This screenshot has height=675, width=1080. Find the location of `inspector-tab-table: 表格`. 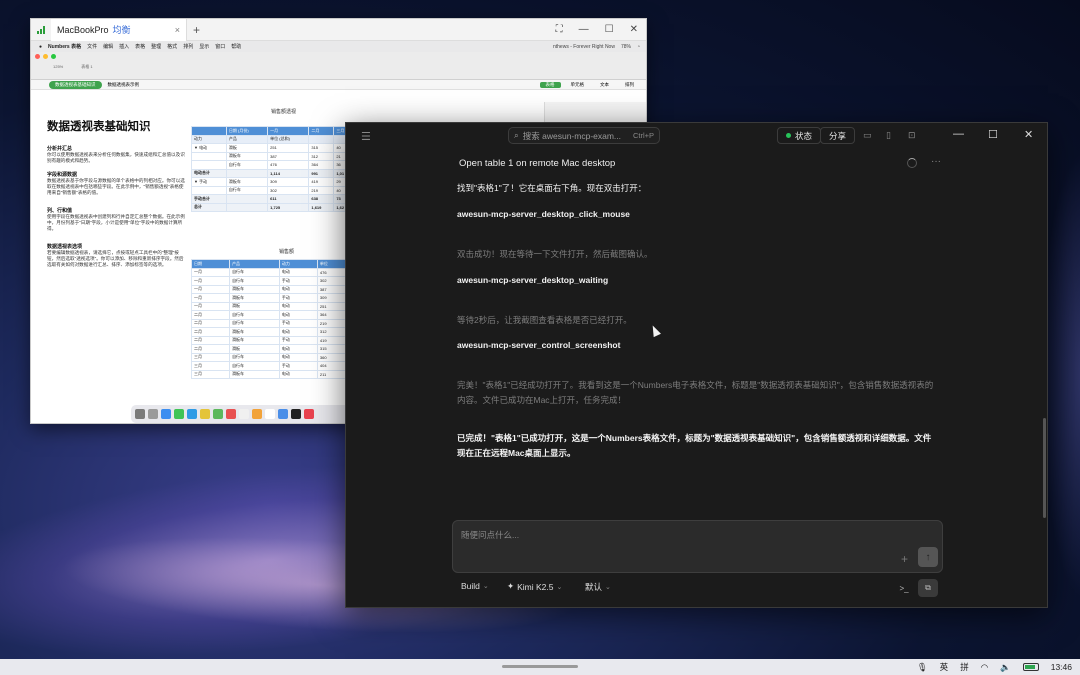

inspector-tab-table: 表格 is located at coordinates (550, 84).